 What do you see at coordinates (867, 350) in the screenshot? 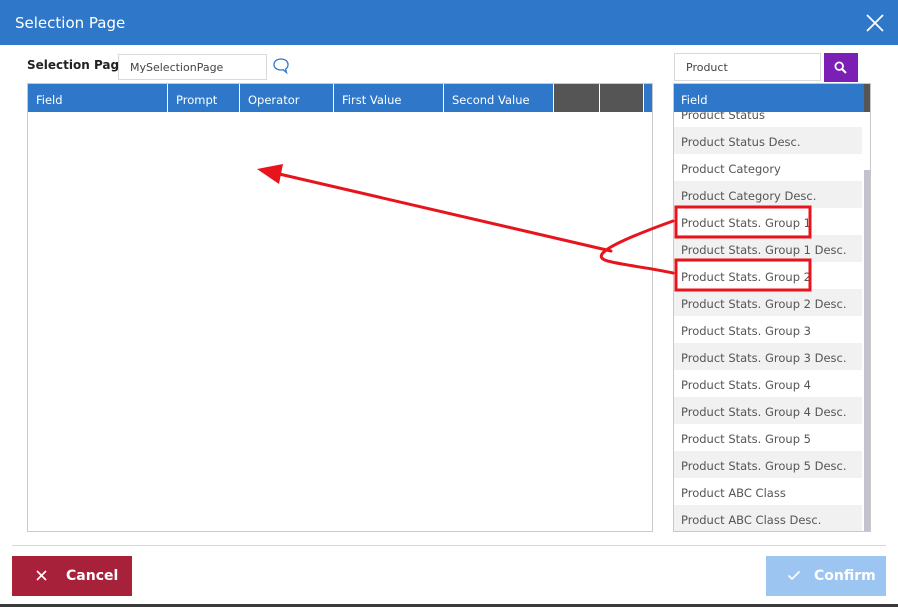
I see `scrollbar-thumb` at bounding box center [867, 350].